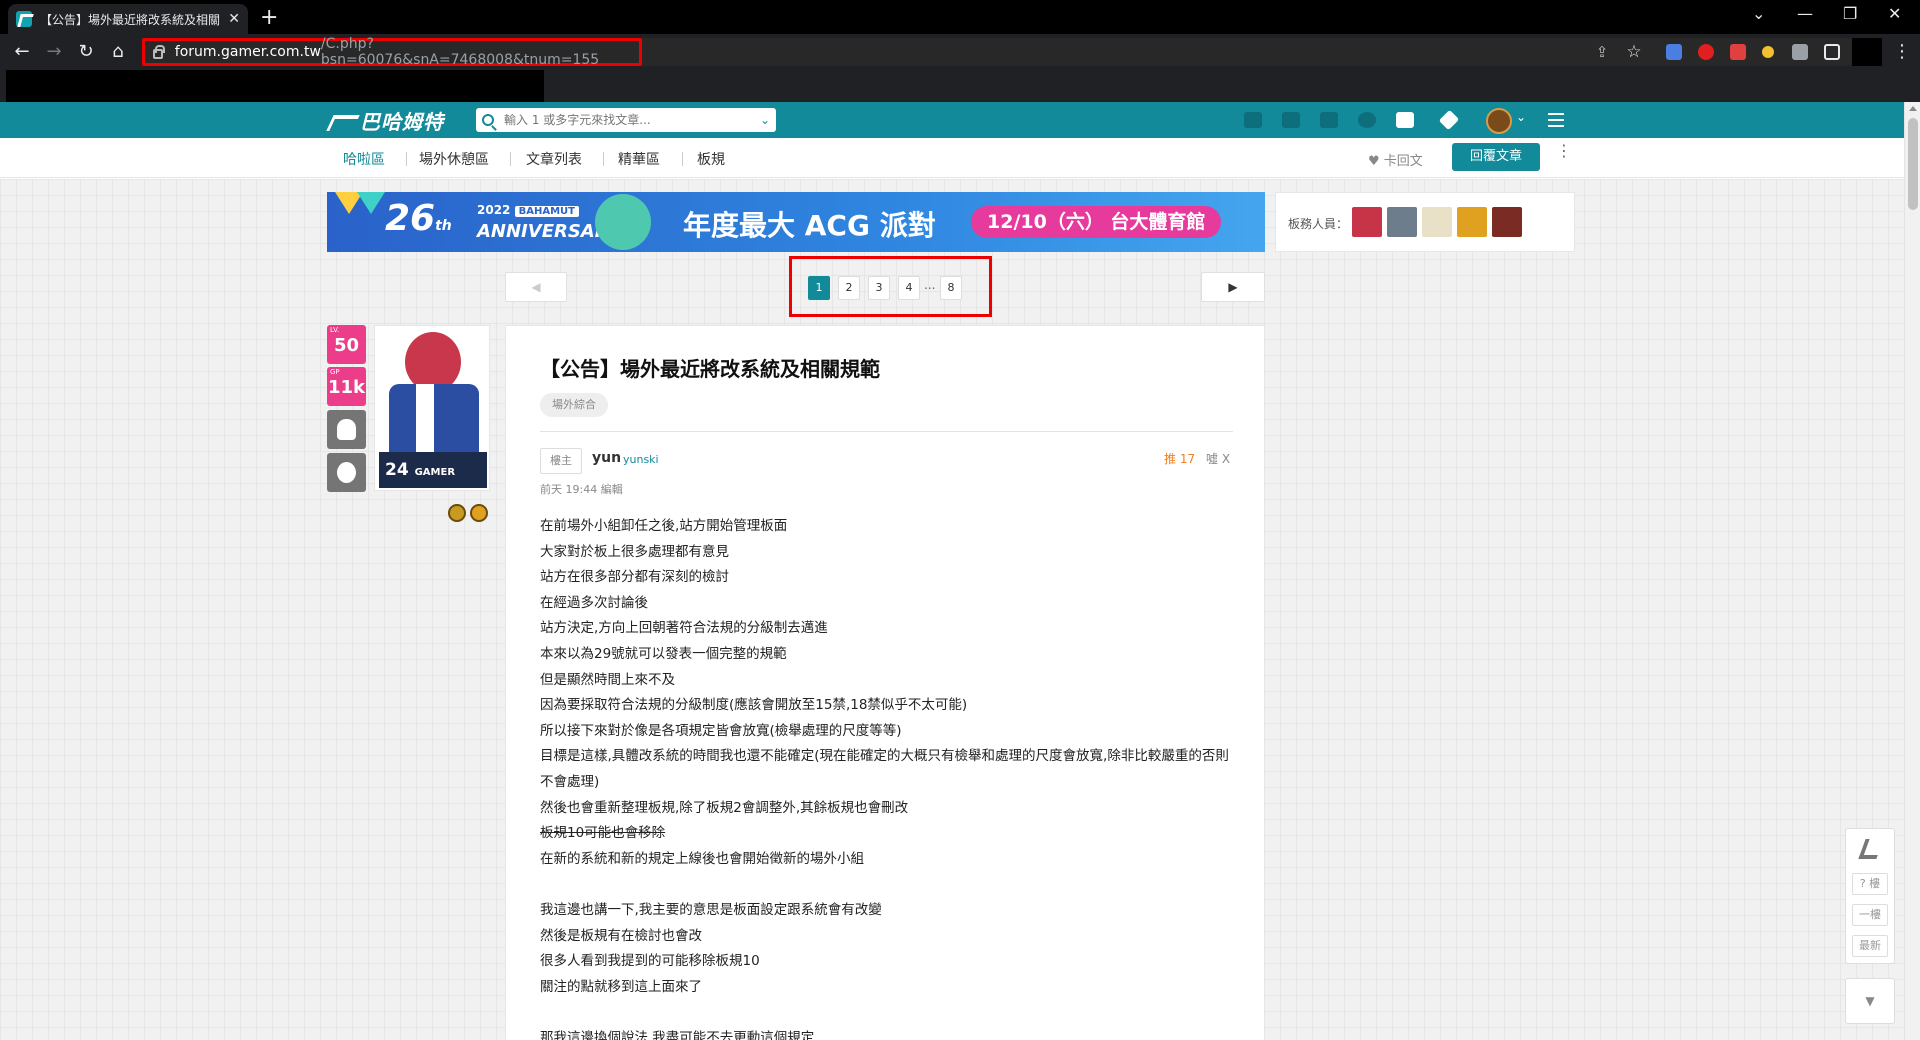  What do you see at coordinates (952, 120) in the screenshot?
I see `site-top-bar: 巴哈姆特 ⌄ ⌄` at bounding box center [952, 120].